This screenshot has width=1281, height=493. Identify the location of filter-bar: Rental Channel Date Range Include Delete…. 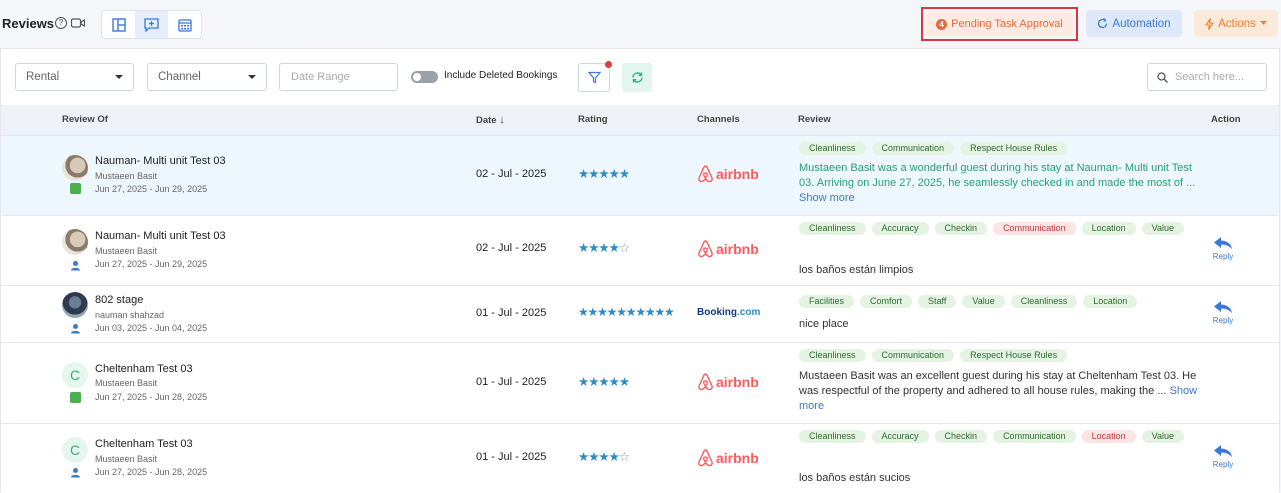
(640, 77).